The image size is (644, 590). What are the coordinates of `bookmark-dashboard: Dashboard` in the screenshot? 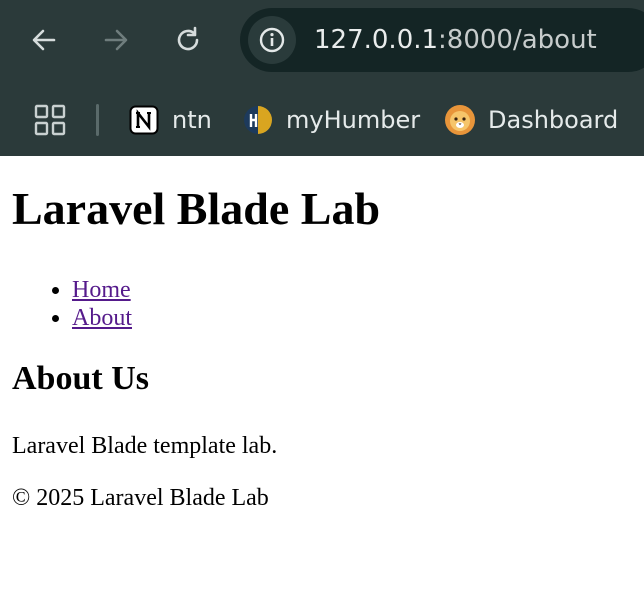 It's located at (531, 120).